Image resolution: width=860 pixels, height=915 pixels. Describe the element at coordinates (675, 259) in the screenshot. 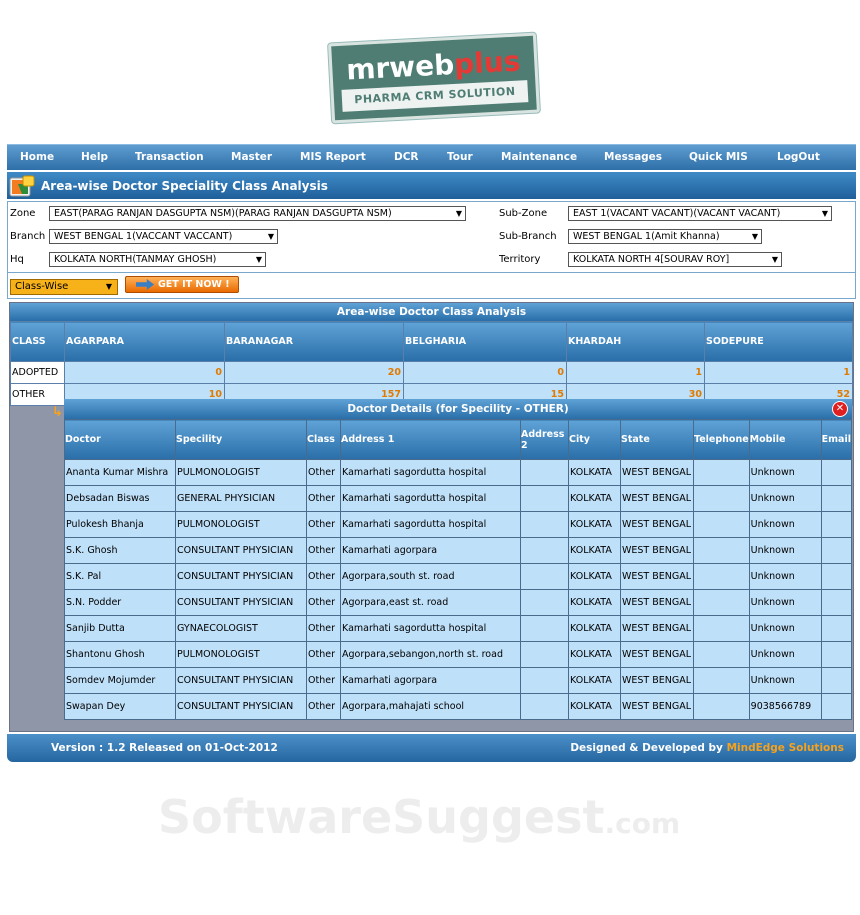

I see `territory-select: KOLKATA NORTH 4[SOURAV ROY] ▼` at that location.